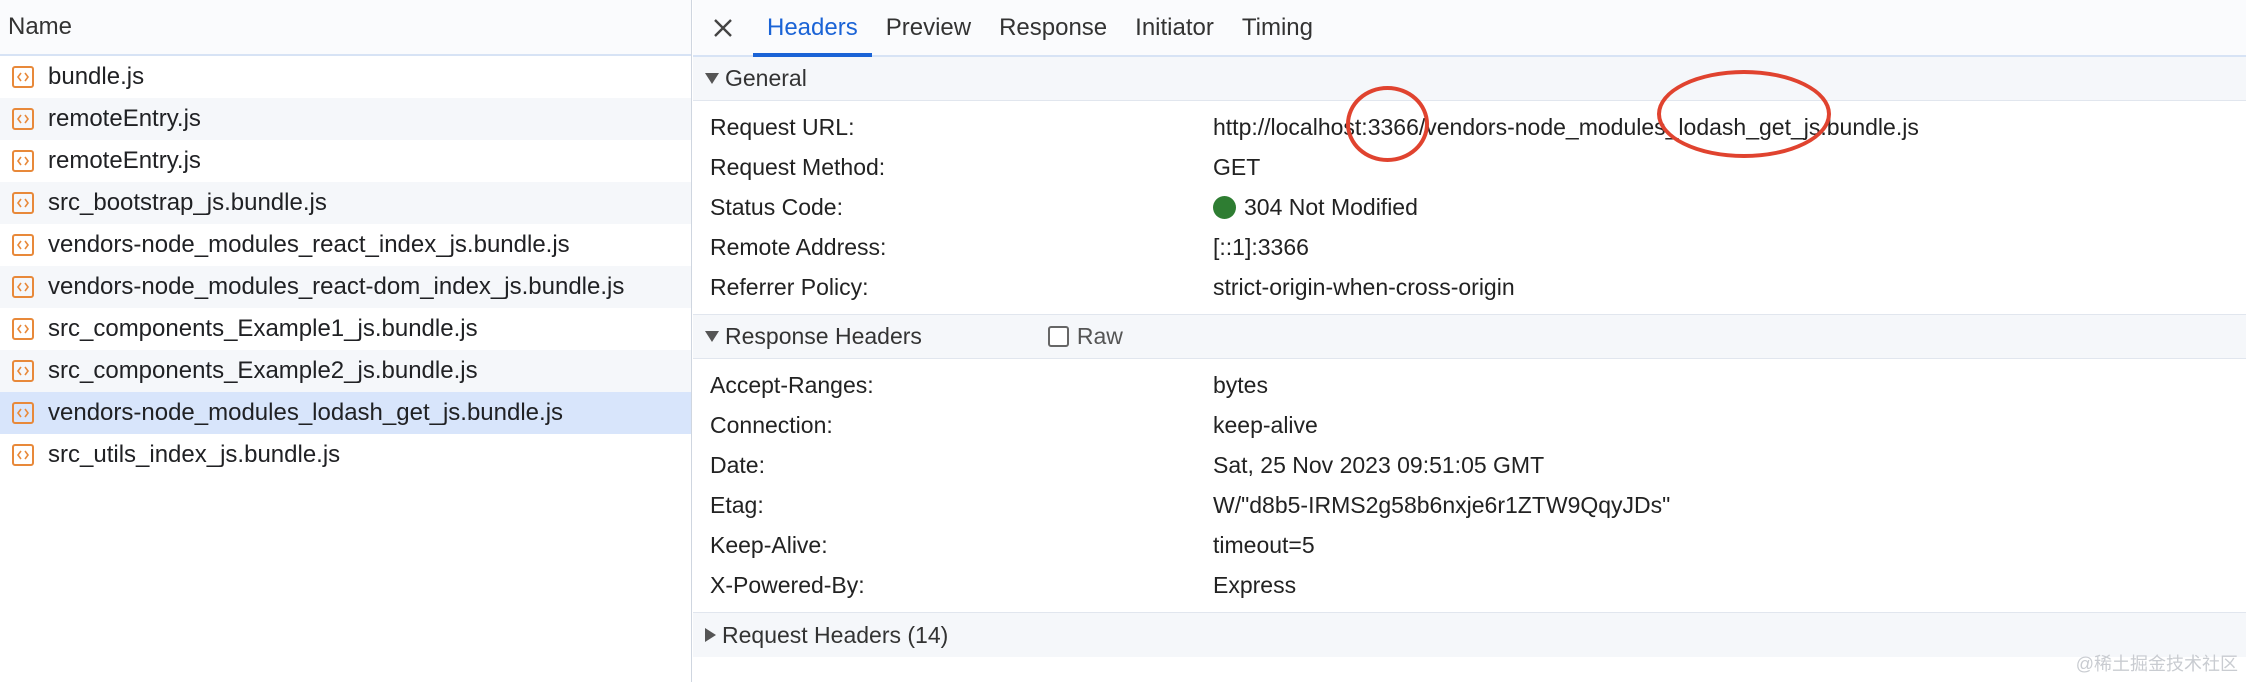 The width and height of the screenshot is (2246, 682). I want to click on request-name: src_utils_index_js.bundle.js, so click(194, 454).